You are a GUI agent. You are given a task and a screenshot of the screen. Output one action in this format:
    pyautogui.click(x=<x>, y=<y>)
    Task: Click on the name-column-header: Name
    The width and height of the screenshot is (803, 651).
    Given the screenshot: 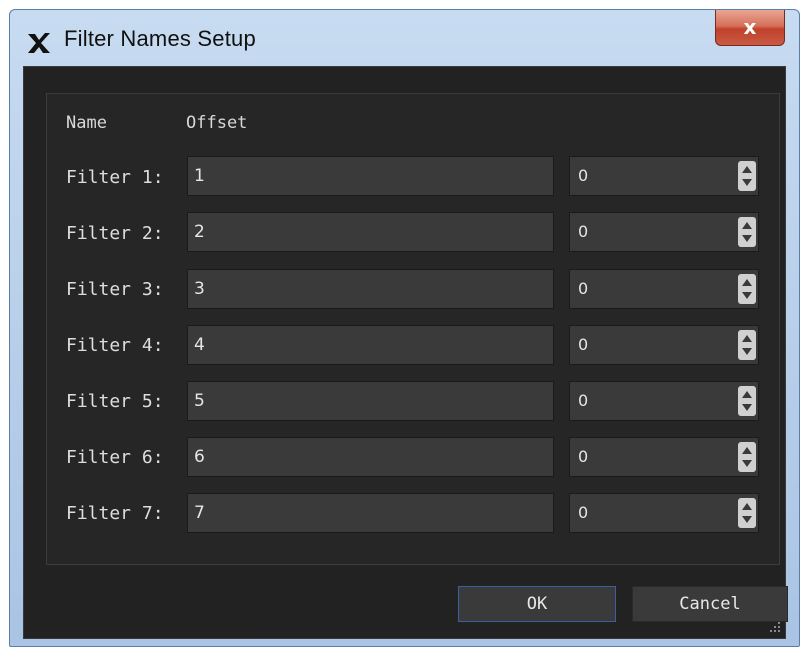 What is the action you would take?
    pyautogui.click(x=86, y=123)
    